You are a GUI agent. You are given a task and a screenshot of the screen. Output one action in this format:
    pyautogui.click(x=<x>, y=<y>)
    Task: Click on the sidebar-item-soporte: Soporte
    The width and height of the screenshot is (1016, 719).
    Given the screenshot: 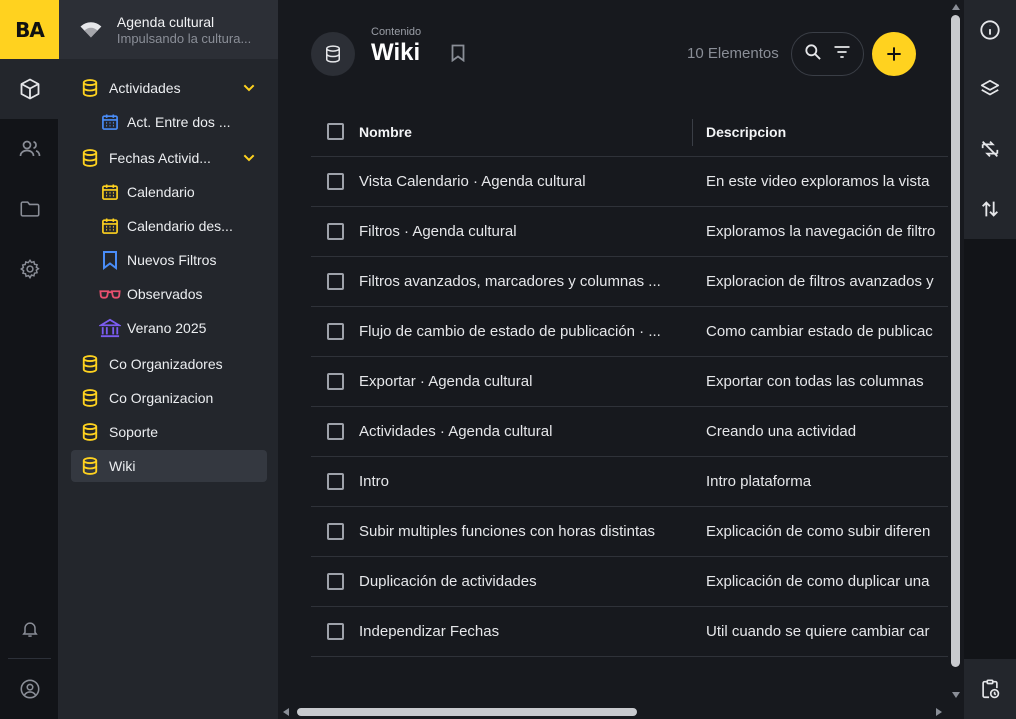 What is the action you would take?
    pyautogui.click(x=169, y=432)
    